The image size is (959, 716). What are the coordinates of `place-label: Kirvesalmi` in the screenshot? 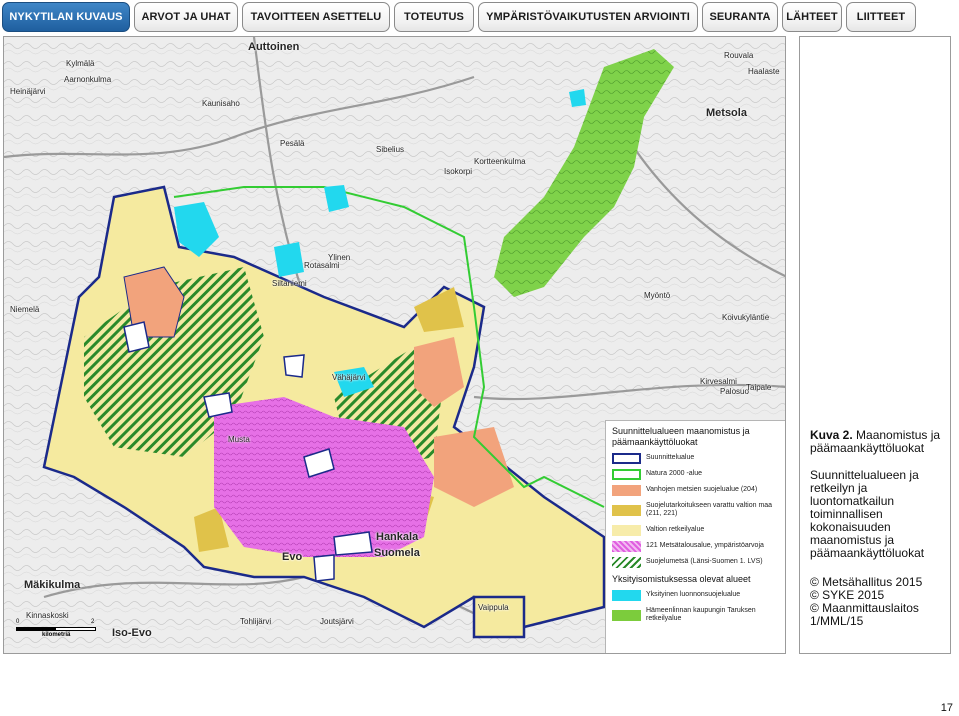 It's located at (718, 381).